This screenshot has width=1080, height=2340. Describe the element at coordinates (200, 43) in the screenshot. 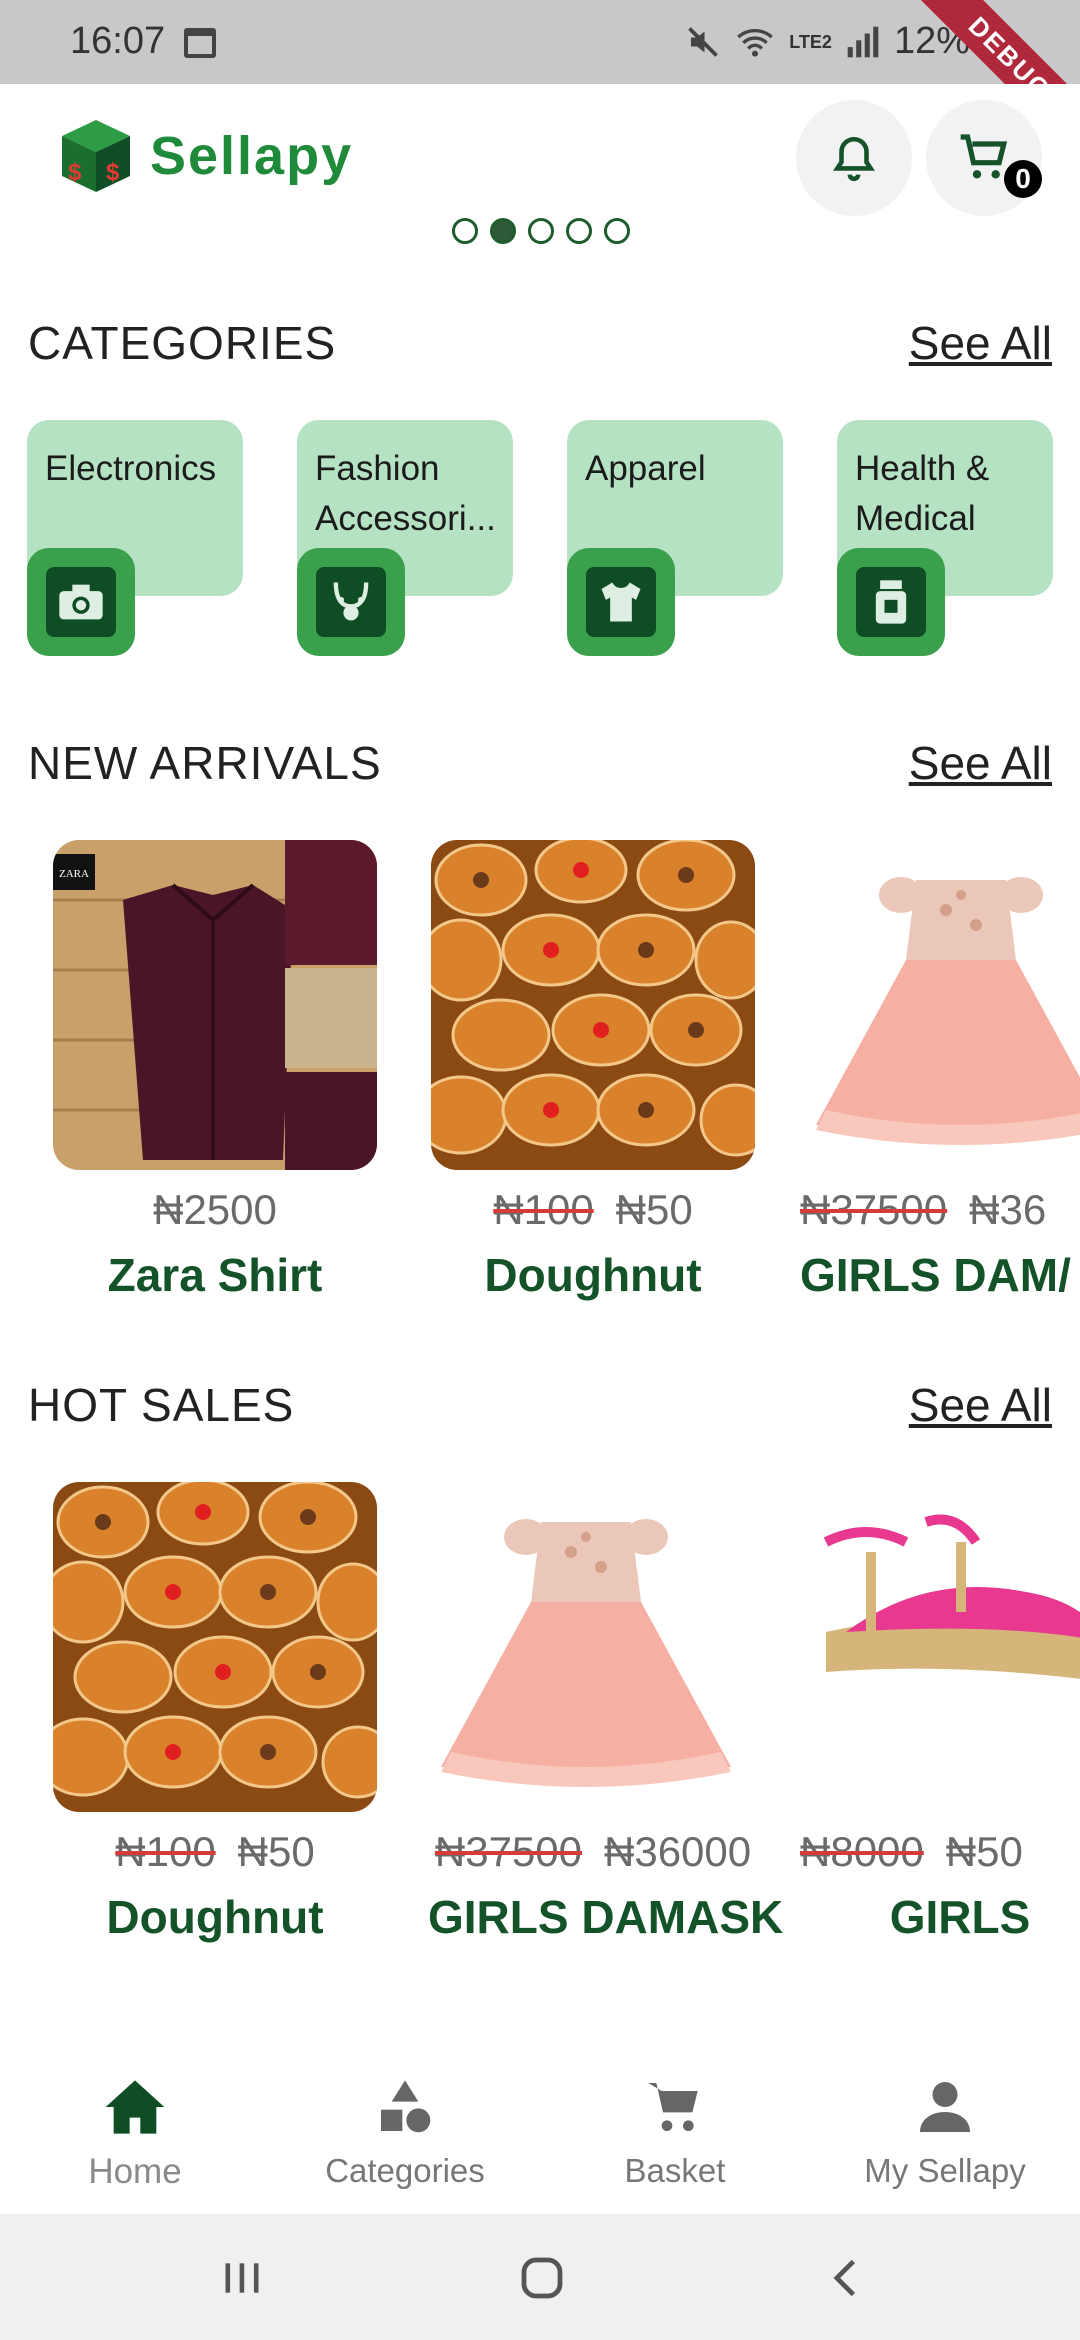

I see `calendar-icon` at that location.